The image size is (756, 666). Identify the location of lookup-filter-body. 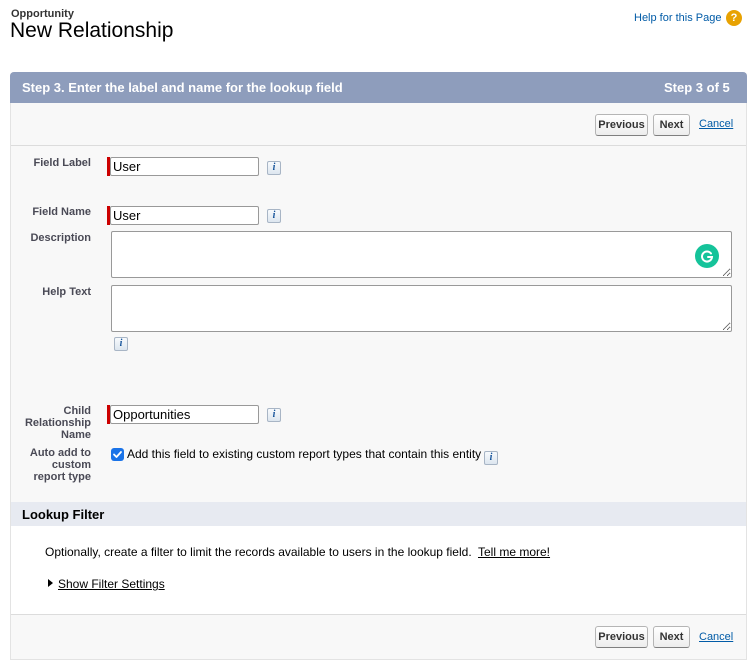
(378, 570).